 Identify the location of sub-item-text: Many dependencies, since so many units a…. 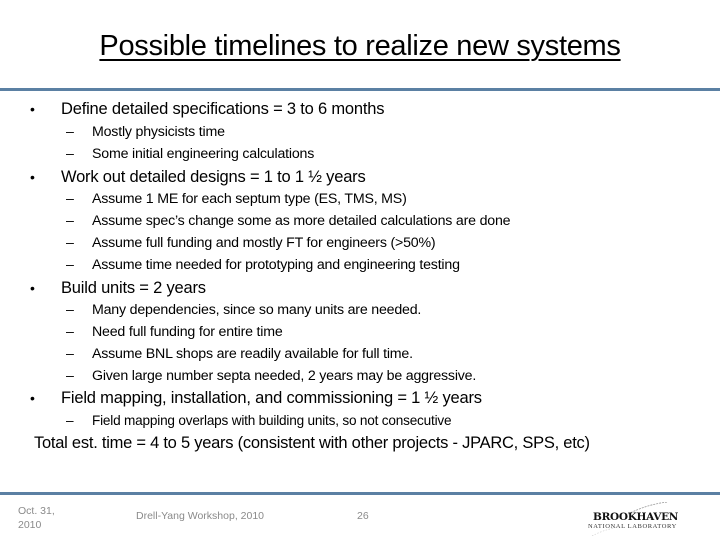
(257, 310).